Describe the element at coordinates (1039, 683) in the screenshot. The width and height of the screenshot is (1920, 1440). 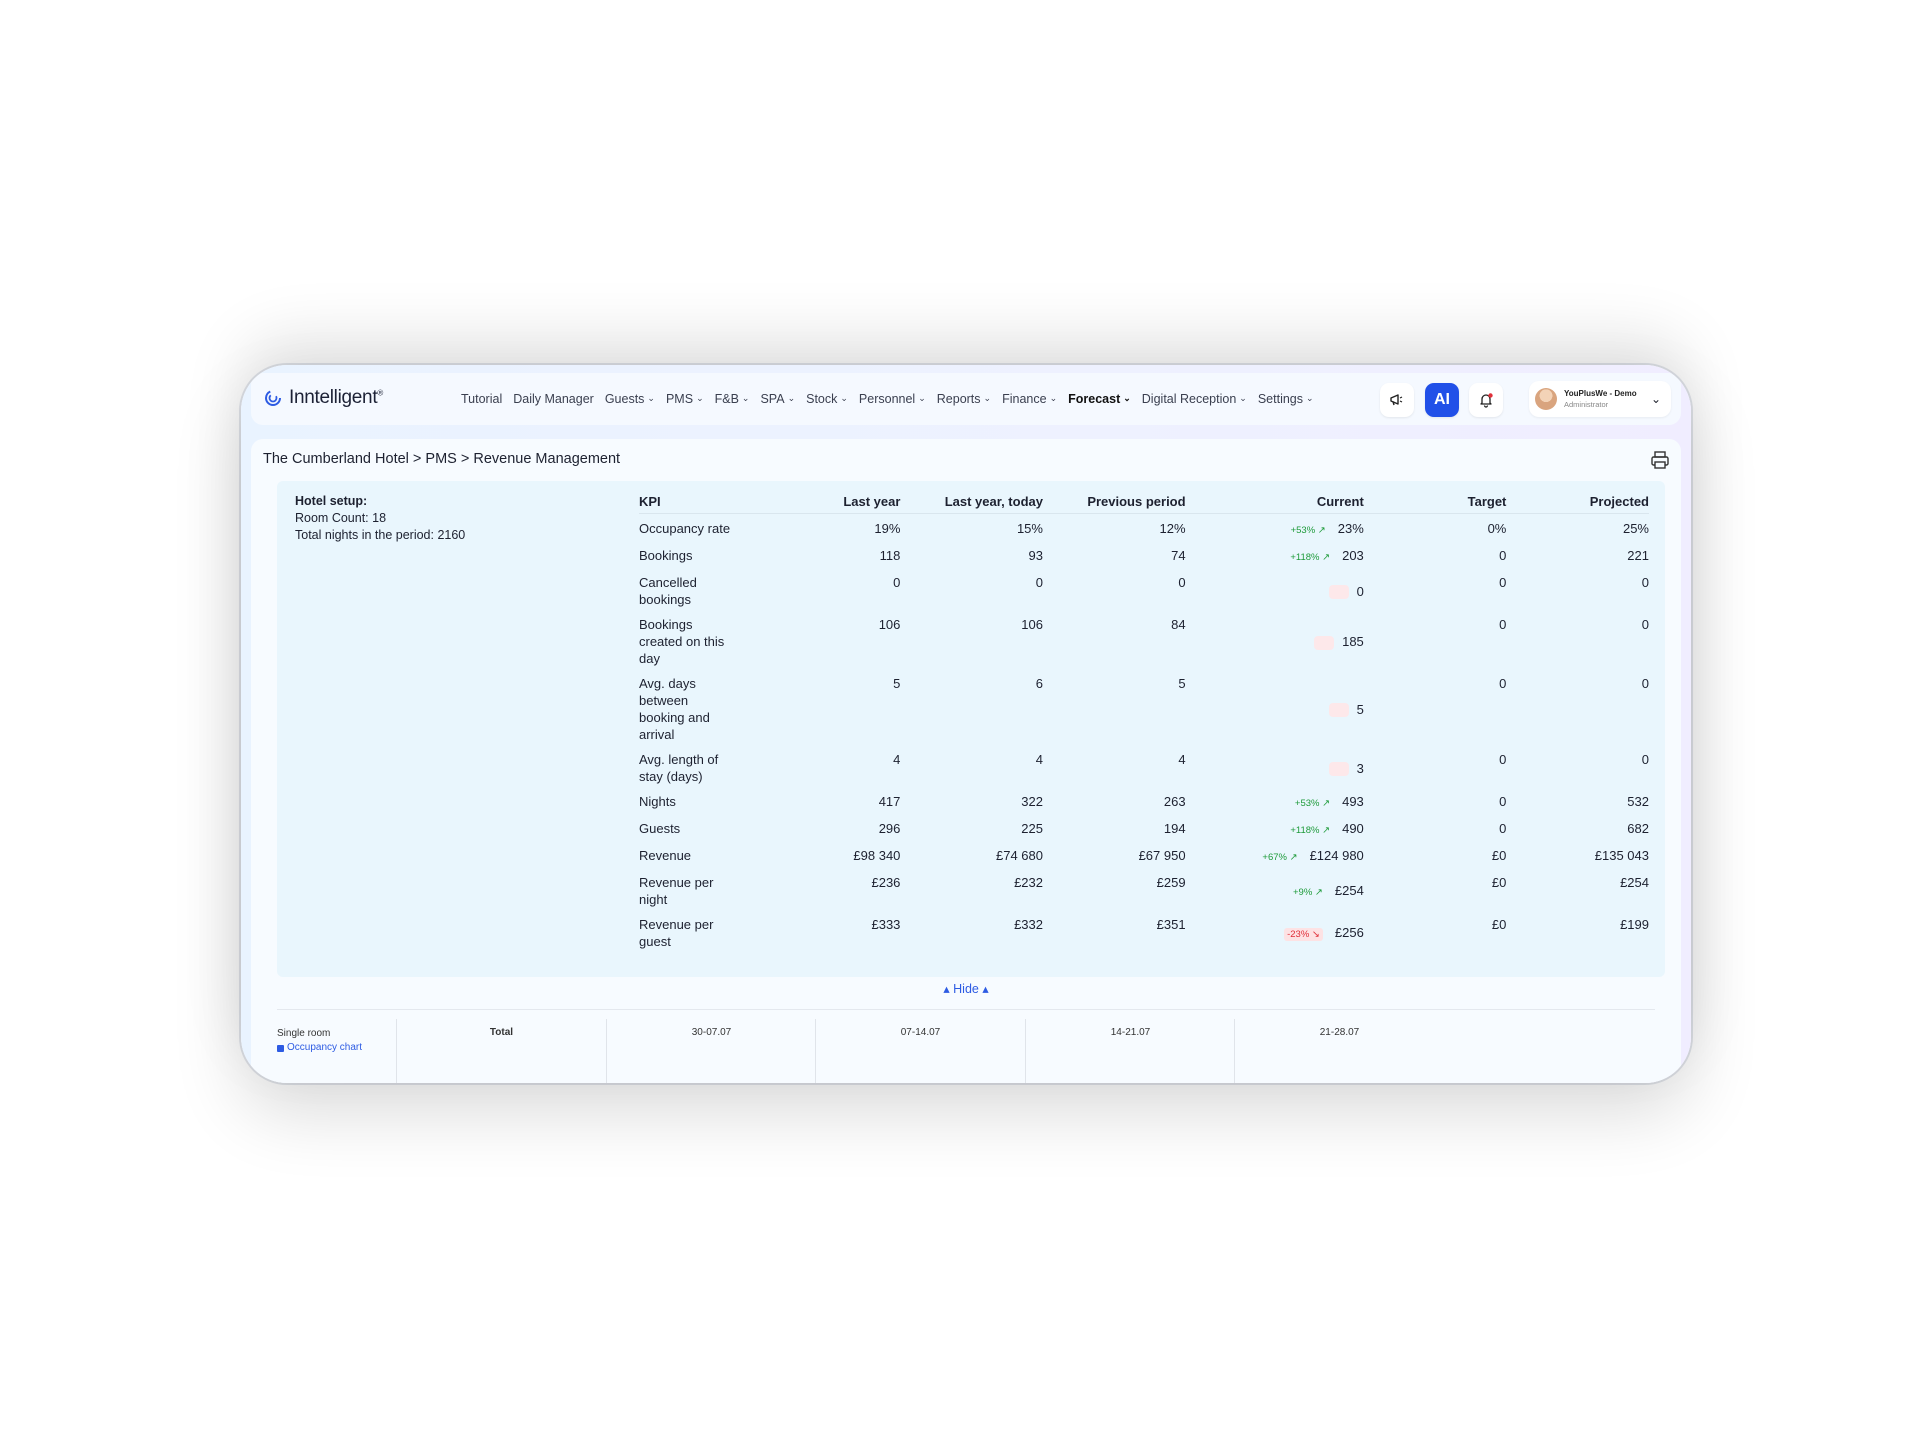
I see `cell-last-year-today: 6` at that location.